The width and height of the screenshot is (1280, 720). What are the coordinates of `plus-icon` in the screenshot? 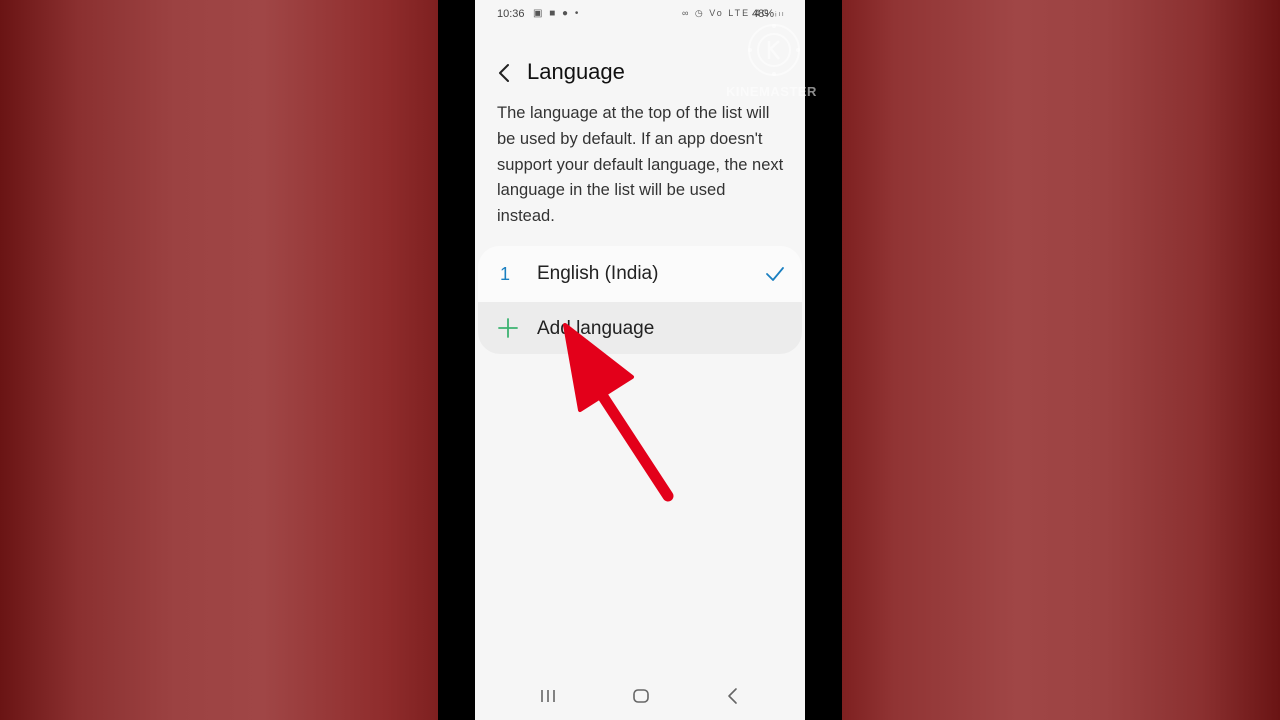 It's located at (508, 328).